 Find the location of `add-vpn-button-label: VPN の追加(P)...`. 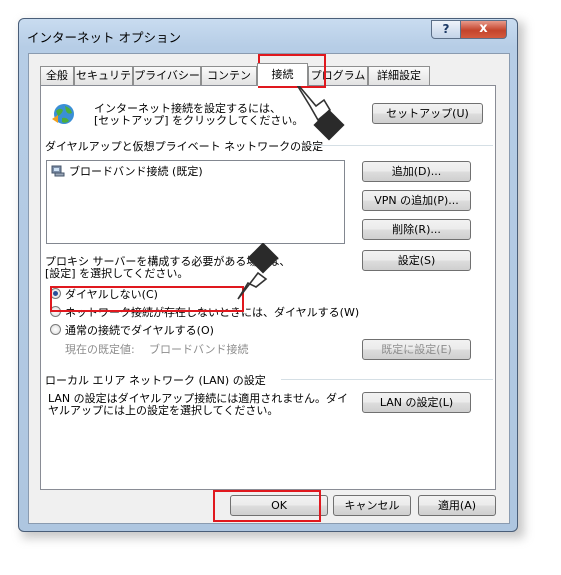

add-vpn-button-label: VPN の追加(P)... is located at coordinates (416, 200).